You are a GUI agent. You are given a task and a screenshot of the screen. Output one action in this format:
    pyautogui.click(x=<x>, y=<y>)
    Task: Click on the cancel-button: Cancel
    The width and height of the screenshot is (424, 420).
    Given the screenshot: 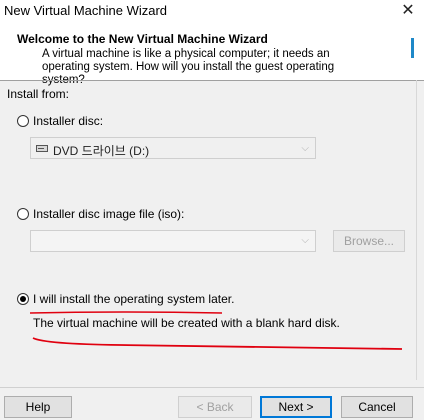 What is the action you would take?
    pyautogui.click(x=377, y=407)
    